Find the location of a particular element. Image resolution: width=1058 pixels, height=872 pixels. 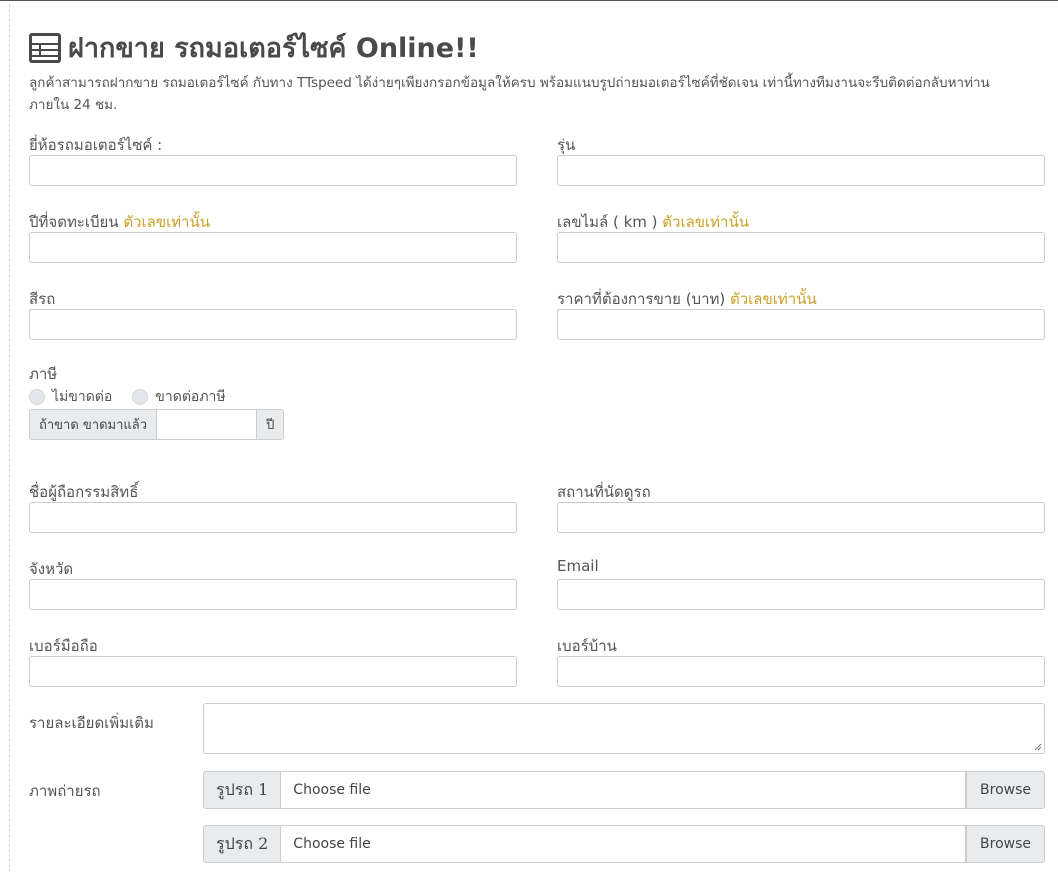

price-numbers-only-hint: ตัวเลขเท่านั้น is located at coordinates (773, 299).